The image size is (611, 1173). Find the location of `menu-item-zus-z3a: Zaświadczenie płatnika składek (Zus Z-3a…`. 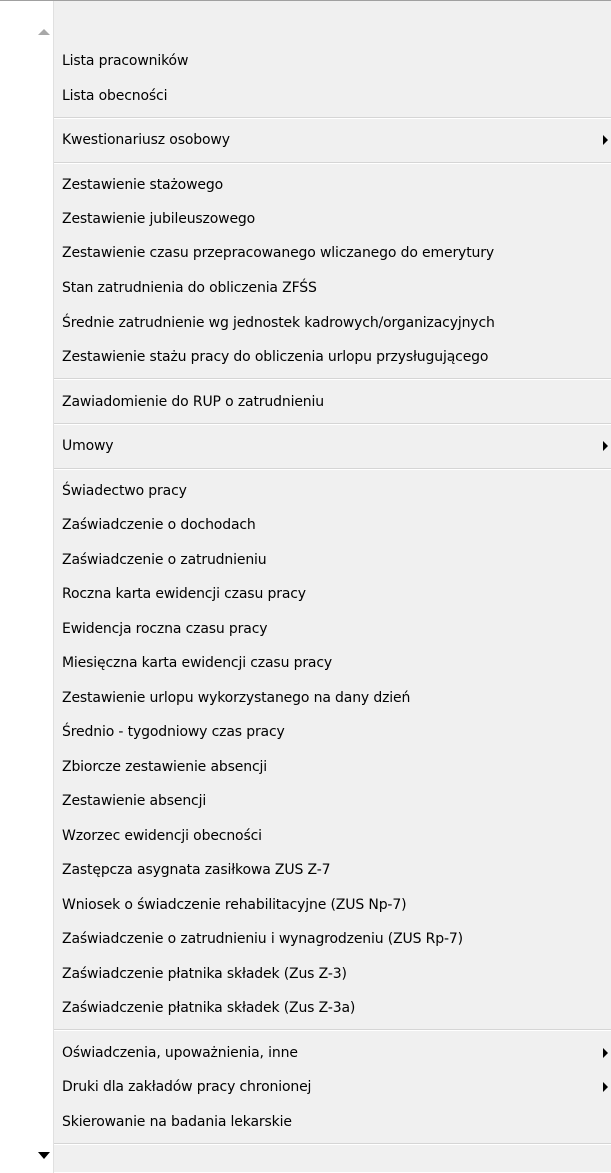

menu-item-zus-z3a: Zaświadczenie płatnika składek (Zus Z-3a… is located at coordinates (332, 1008).